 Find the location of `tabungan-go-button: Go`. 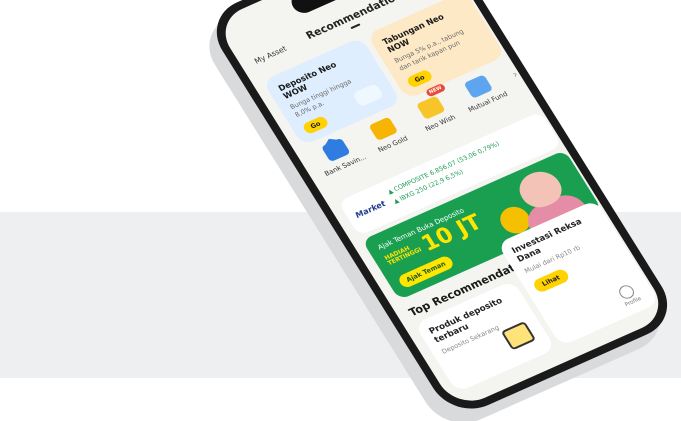

tabungan-go-button: Go is located at coordinates (419, 79).